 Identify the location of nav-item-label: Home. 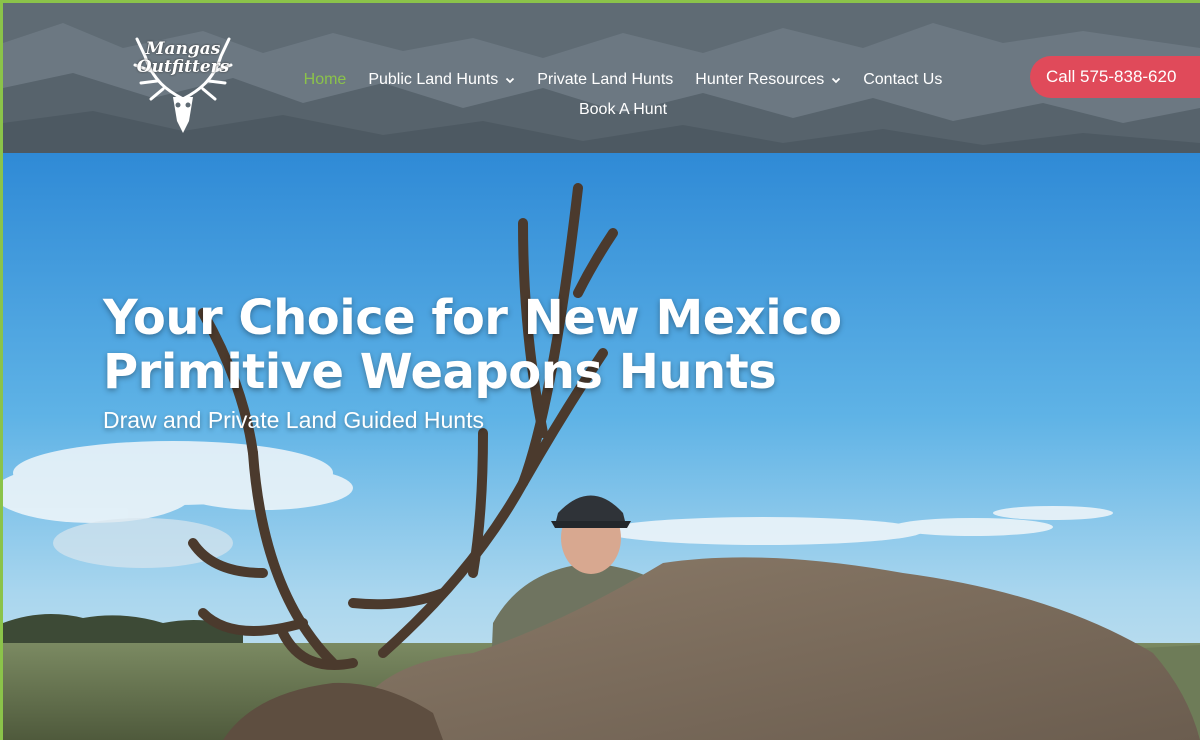
(325, 79).